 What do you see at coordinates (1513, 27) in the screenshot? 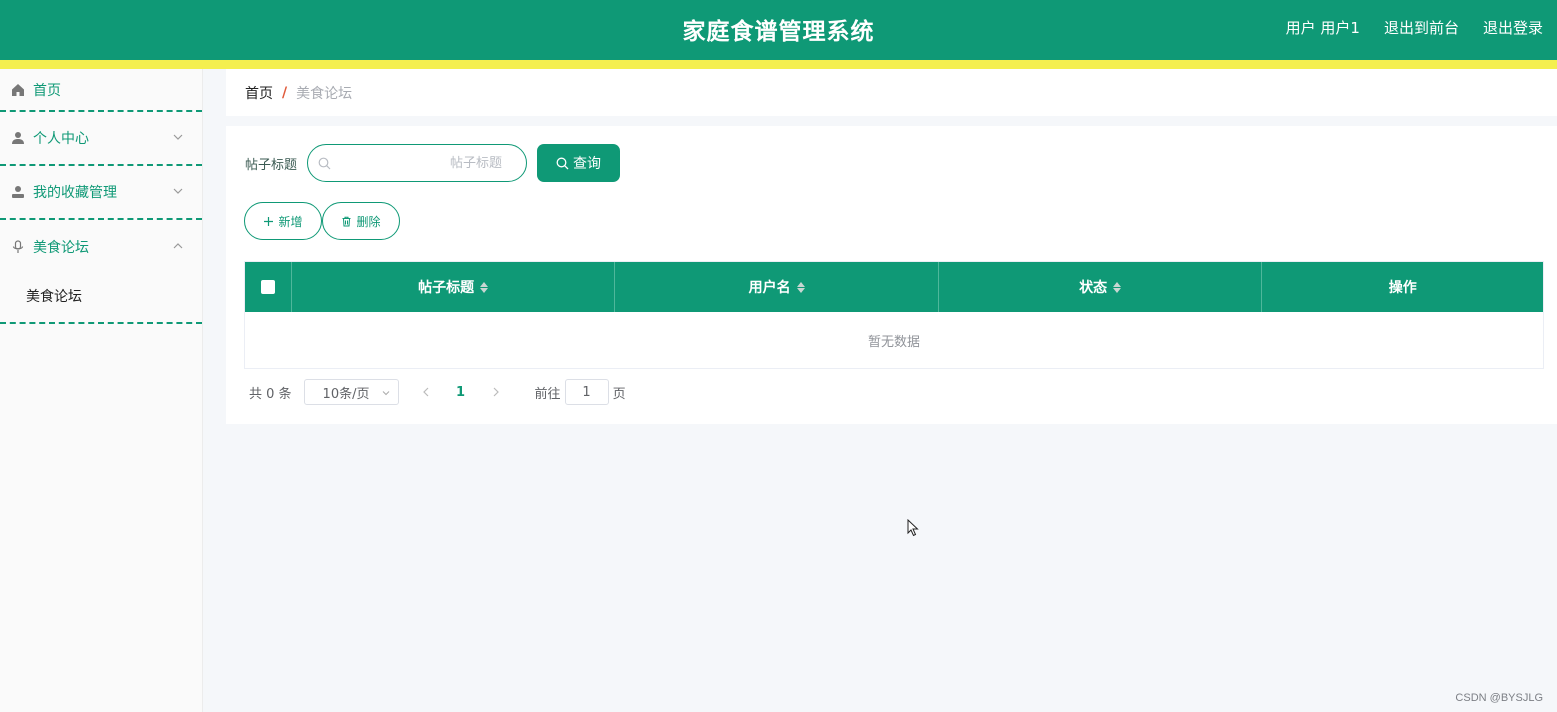
I see `logout-link: 退出登录` at bounding box center [1513, 27].